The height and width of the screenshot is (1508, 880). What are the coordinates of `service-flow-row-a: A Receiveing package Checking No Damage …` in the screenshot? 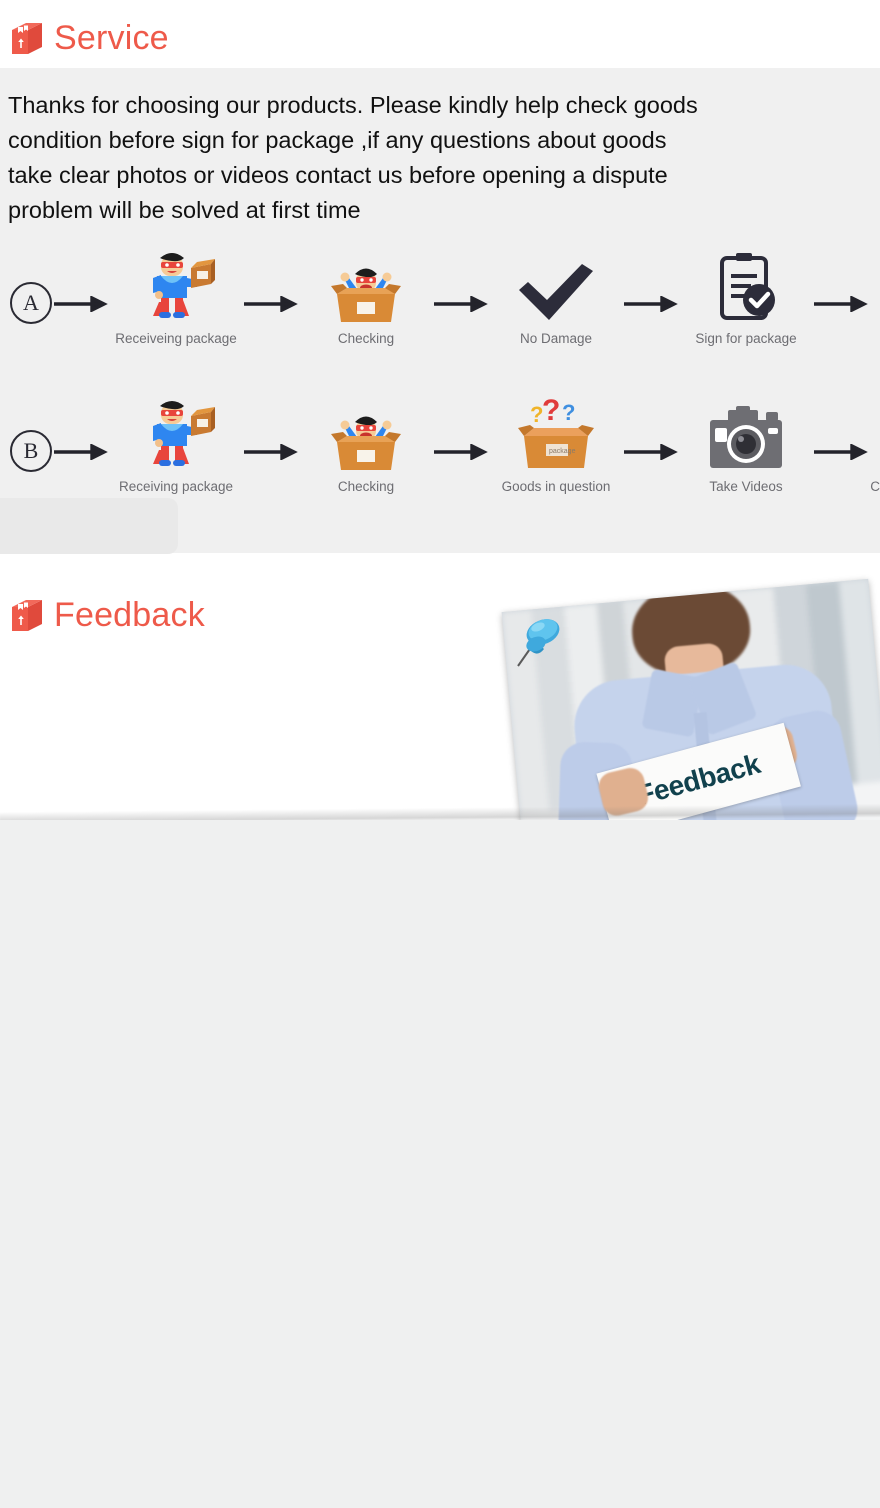 It's located at (440, 310).